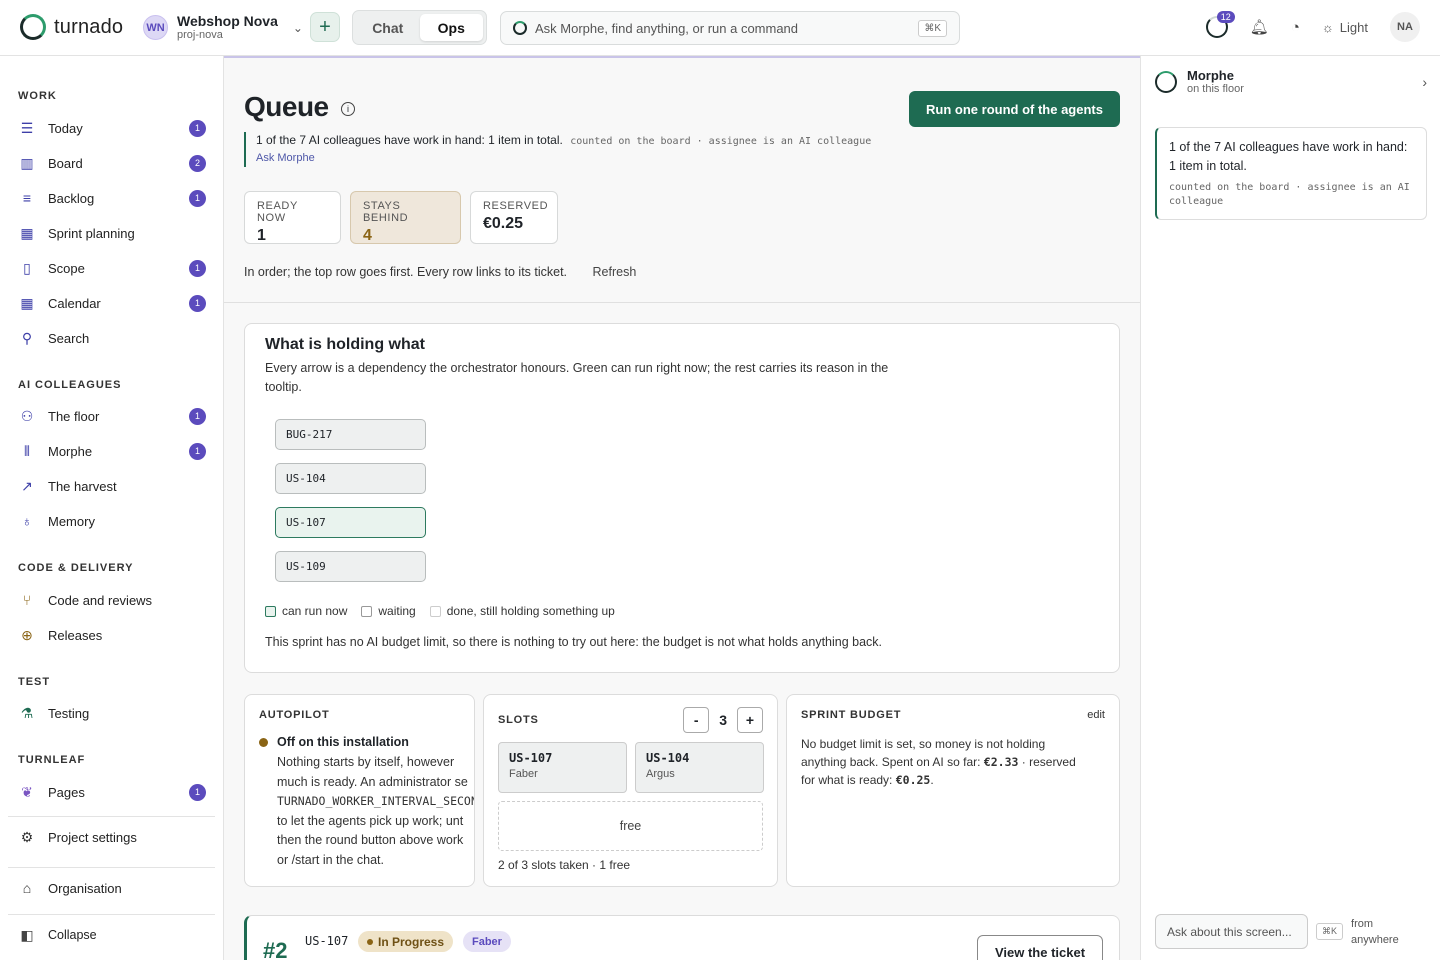 The height and width of the screenshot is (960, 1440). What do you see at coordinates (112, 416) in the screenshot?
I see `sidebar-item-the-floor: ⚇ The floor 1` at bounding box center [112, 416].